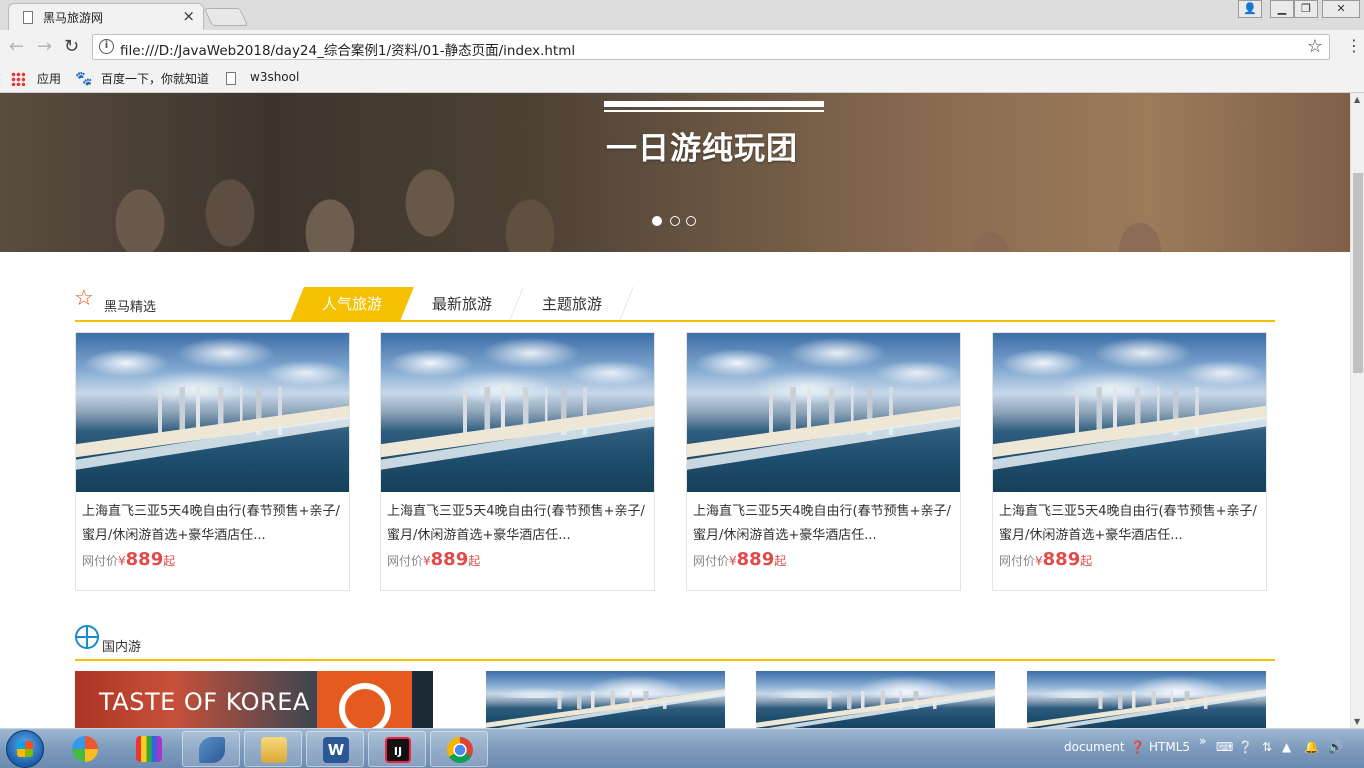 This screenshot has width=1364, height=768. I want to click on new-tab-button, so click(226, 17).